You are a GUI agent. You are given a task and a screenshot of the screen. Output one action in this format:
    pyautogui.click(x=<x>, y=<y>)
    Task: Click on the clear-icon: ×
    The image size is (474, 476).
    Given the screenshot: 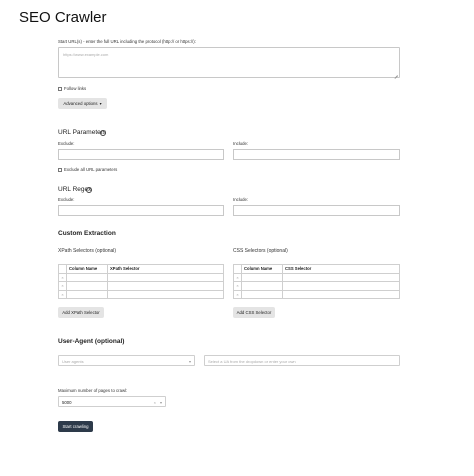 What is the action you would take?
    pyautogui.click(x=155, y=402)
    